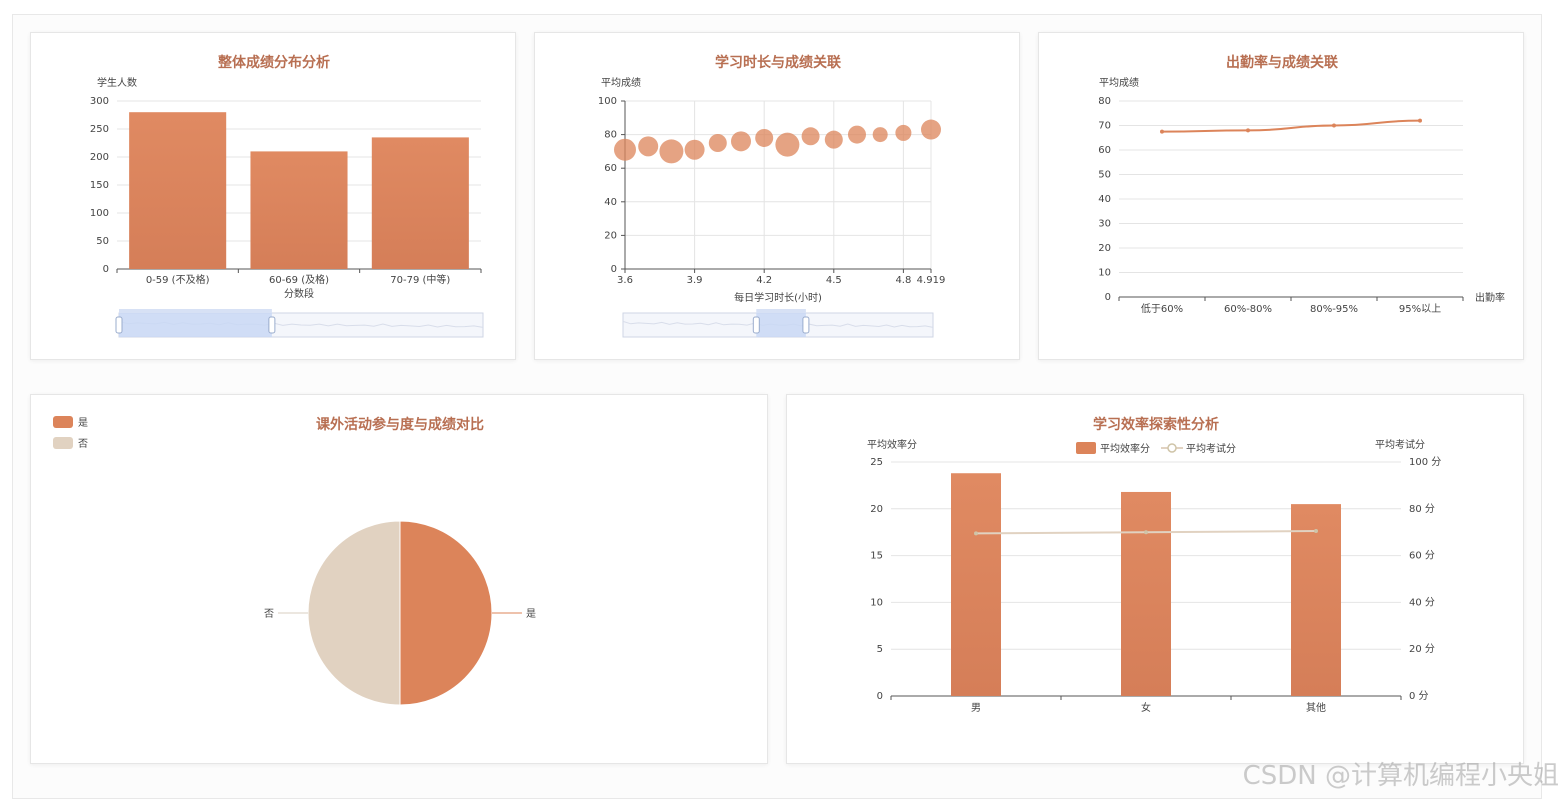 This screenshot has width=1565, height=800. I want to click on y-tick-label-right: 0 分, so click(1419, 696).